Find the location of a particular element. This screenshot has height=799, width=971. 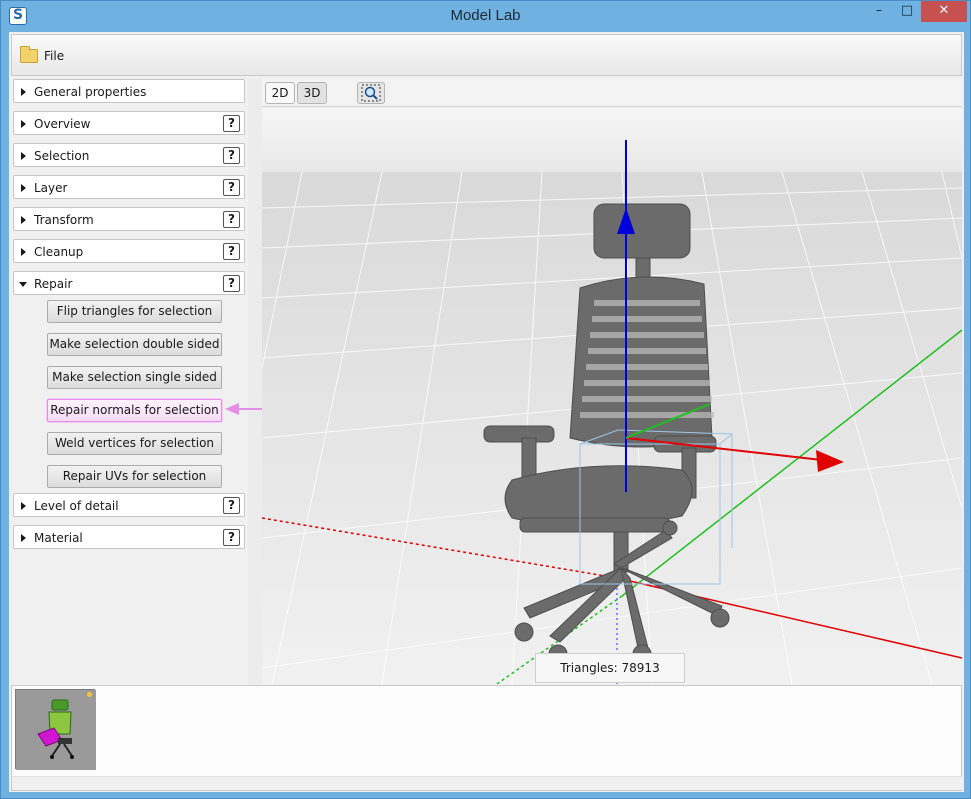

collapse-arrow-icon is located at coordinates (23, 284).